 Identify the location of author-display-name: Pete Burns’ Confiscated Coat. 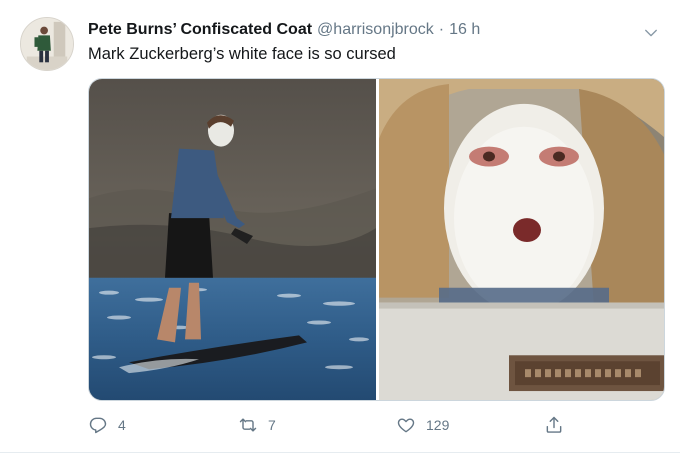
(200, 30).